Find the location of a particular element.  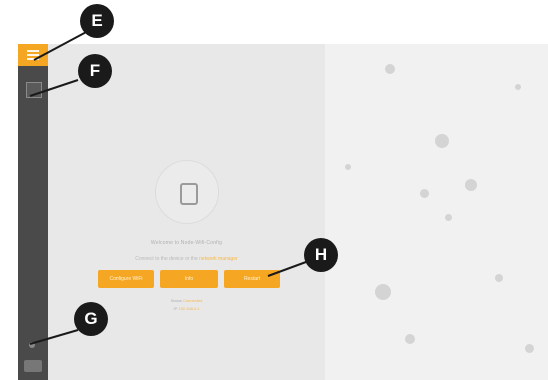

annotation-marker-e: E is located at coordinates (97, 21).